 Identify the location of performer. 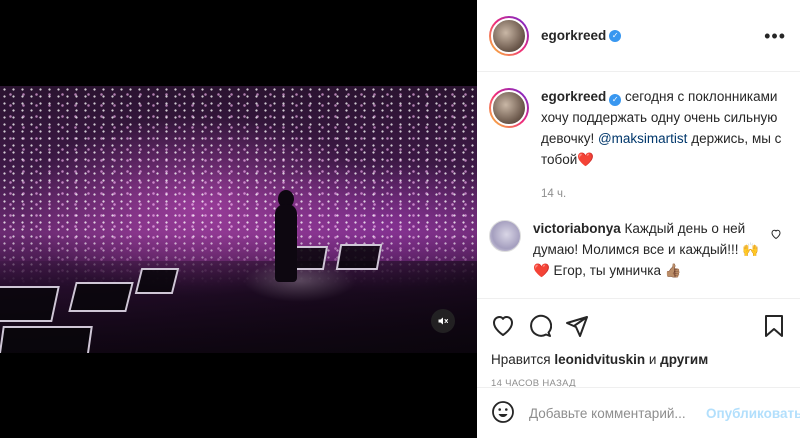
(286, 243).